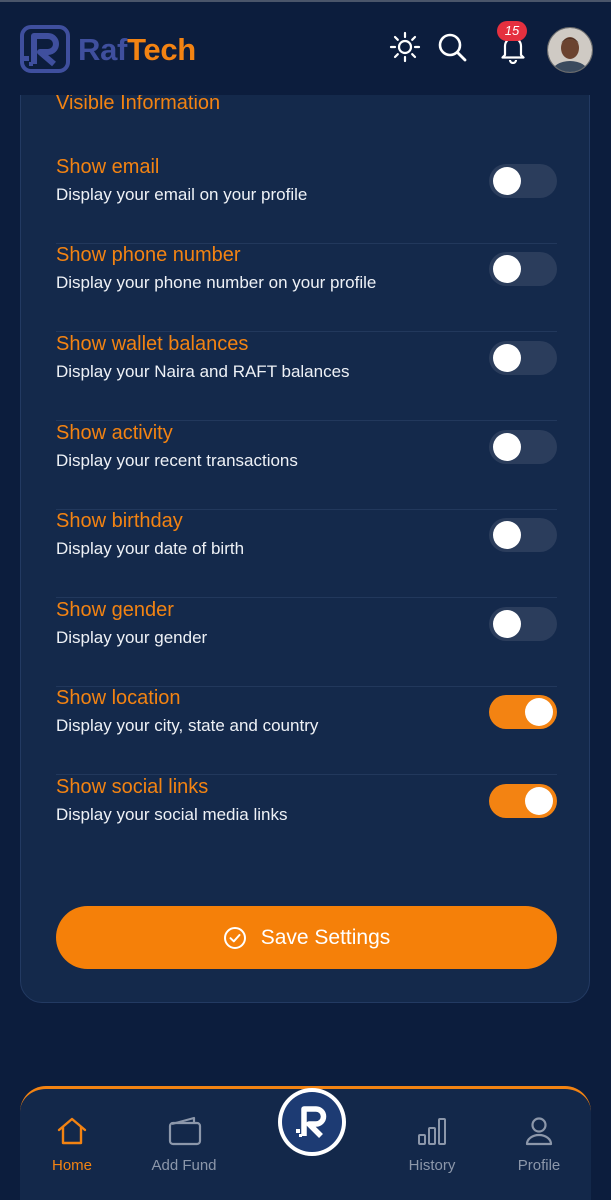 The image size is (611, 1200). What do you see at coordinates (432, 1165) in the screenshot?
I see `nav-label: History` at bounding box center [432, 1165].